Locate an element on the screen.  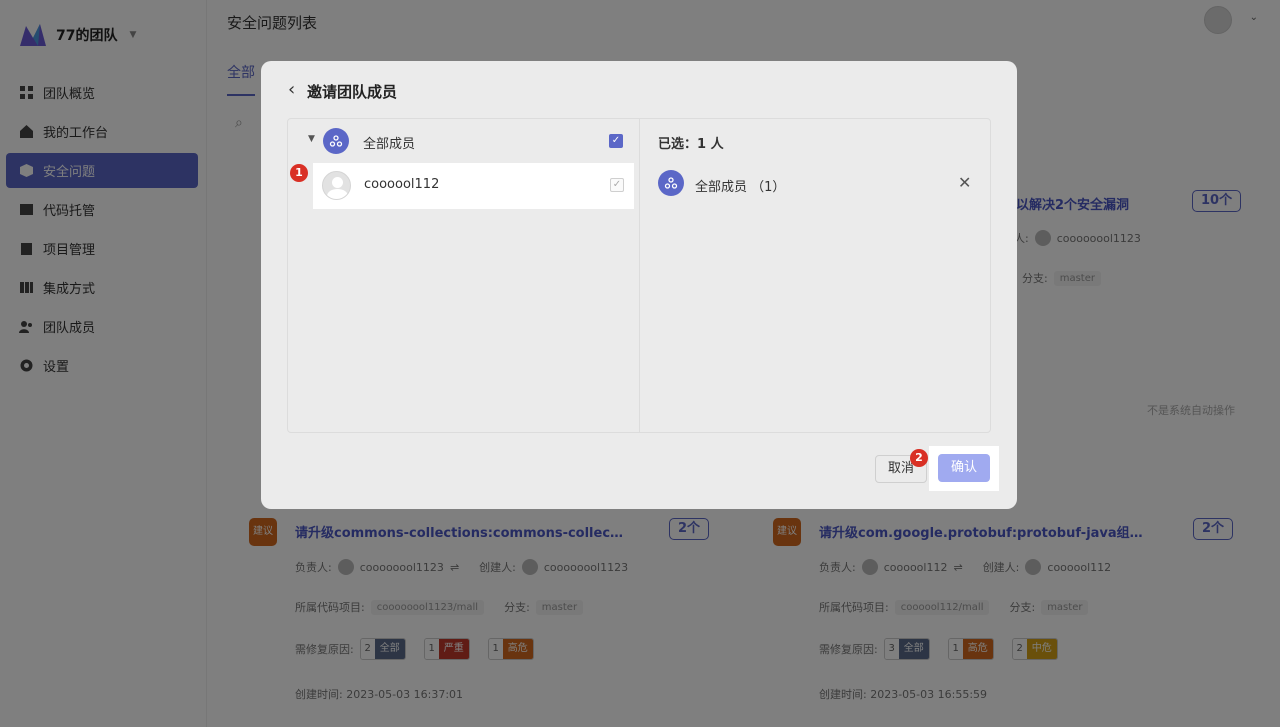
caret-down-icon: ▼ is located at coordinates (311, 139).